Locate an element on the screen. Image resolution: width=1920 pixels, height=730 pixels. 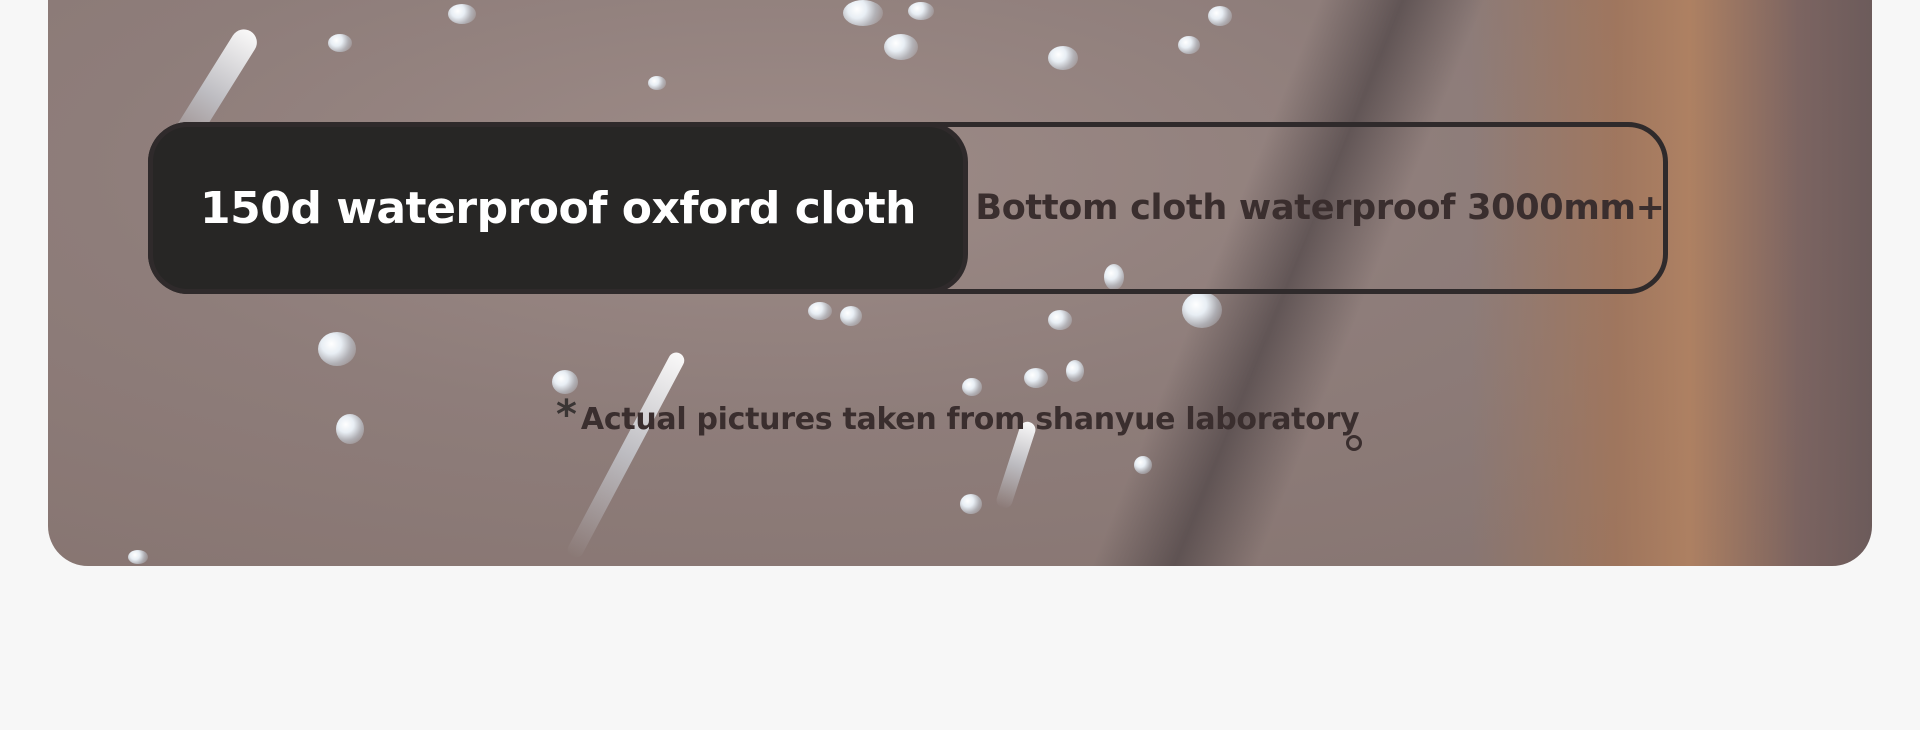
circle-mark-icon is located at coordinates (1354, 443).